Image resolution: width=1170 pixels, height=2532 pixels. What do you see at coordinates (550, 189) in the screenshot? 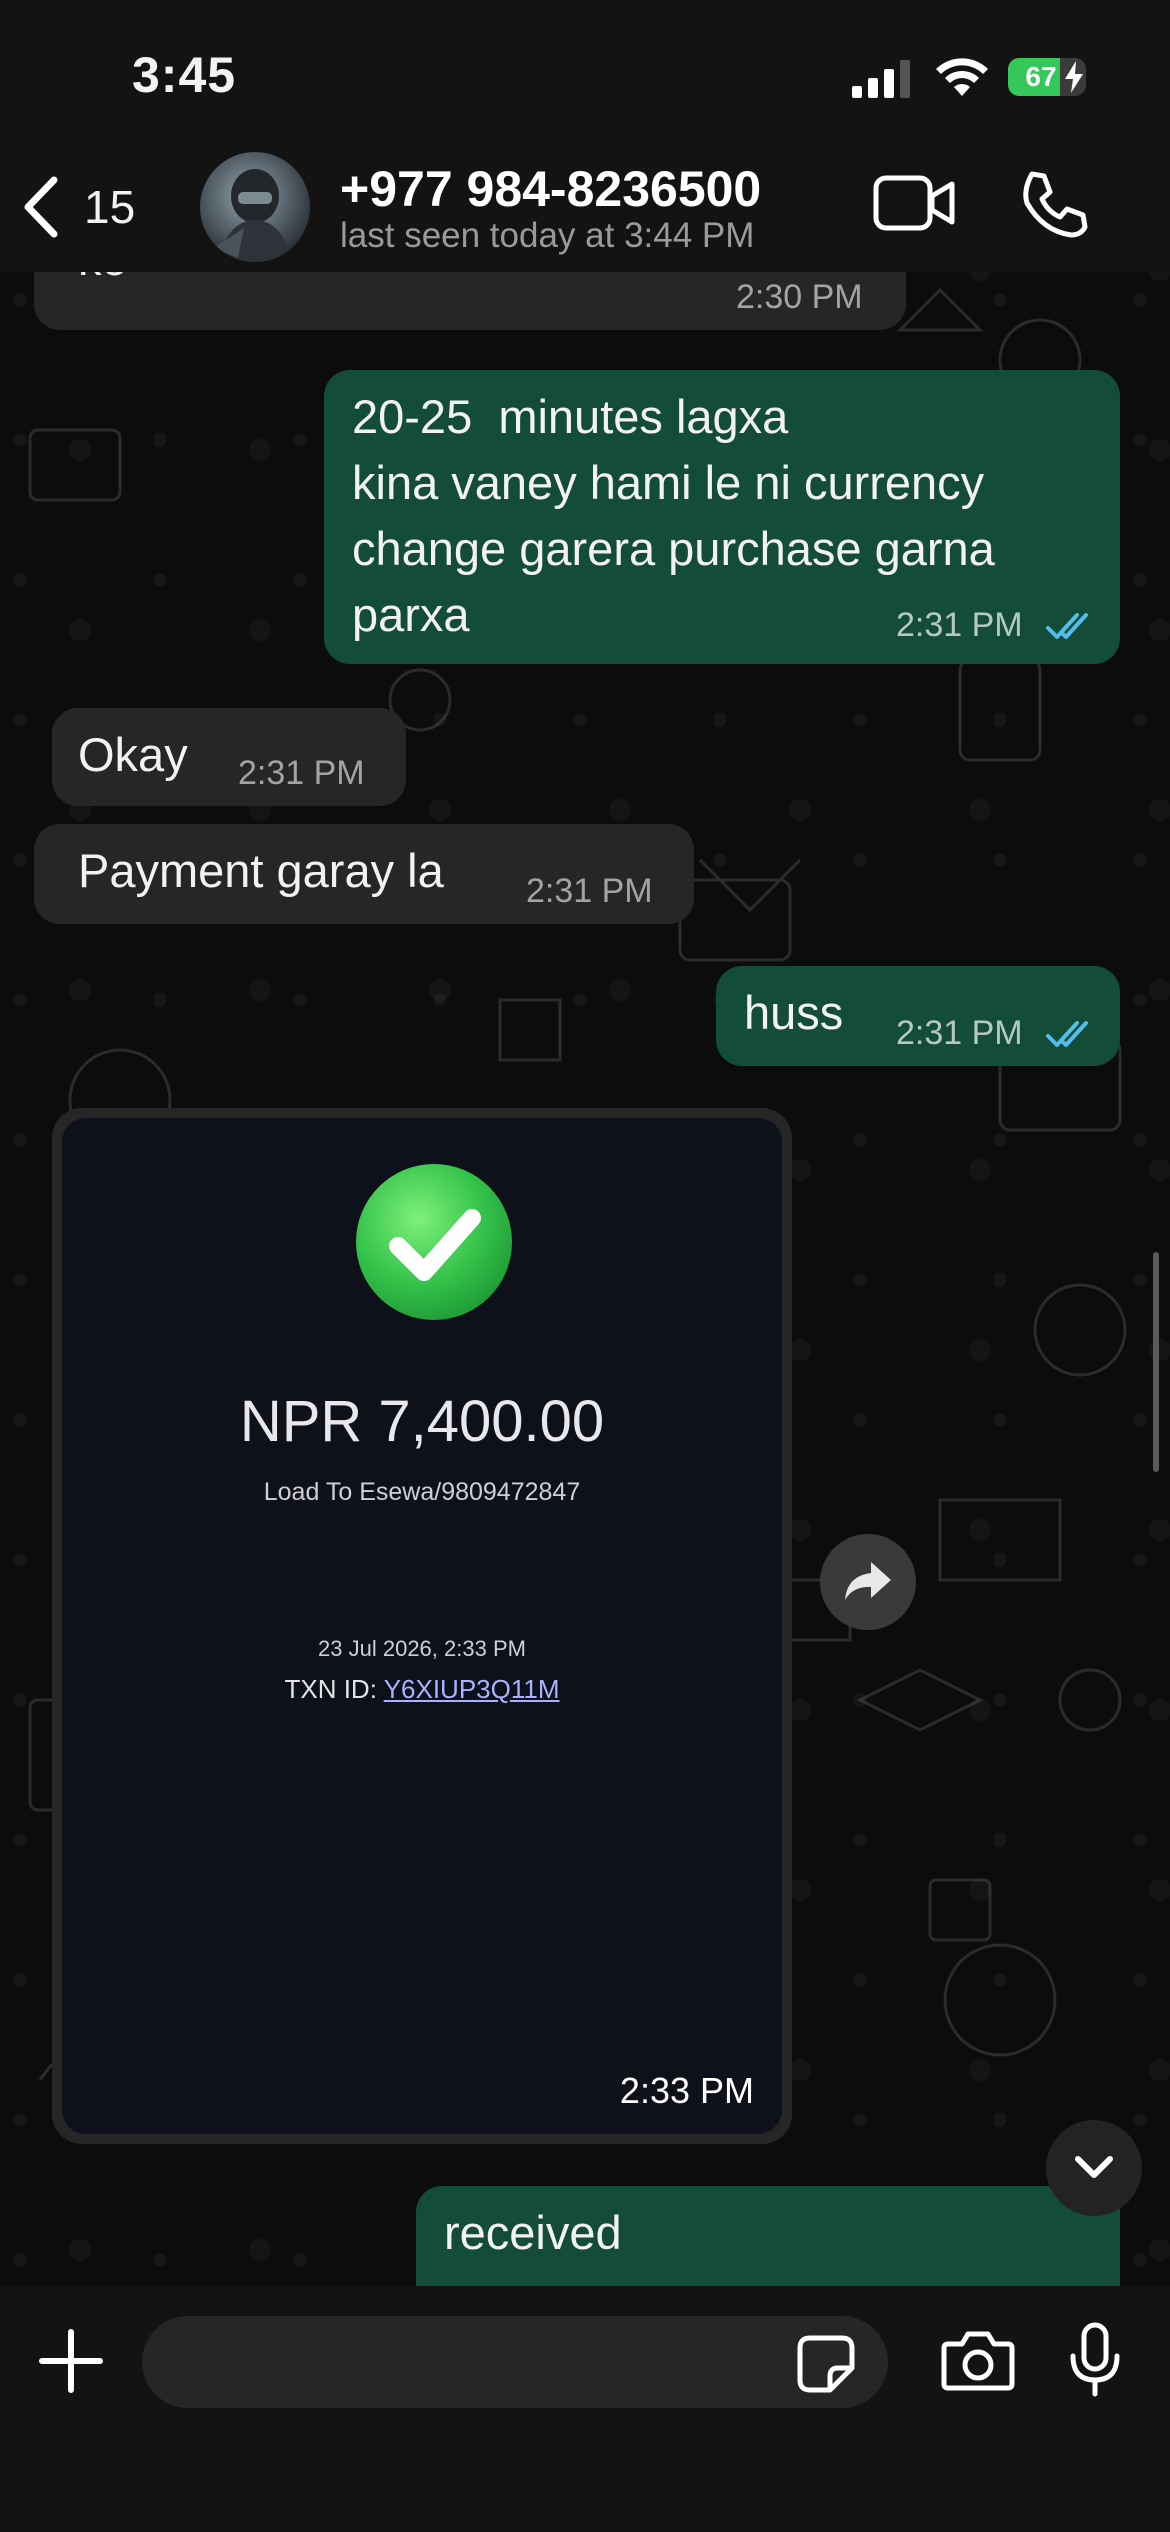
I see `contact-name: +977 984-8236500` at bounding box center [550, 189].